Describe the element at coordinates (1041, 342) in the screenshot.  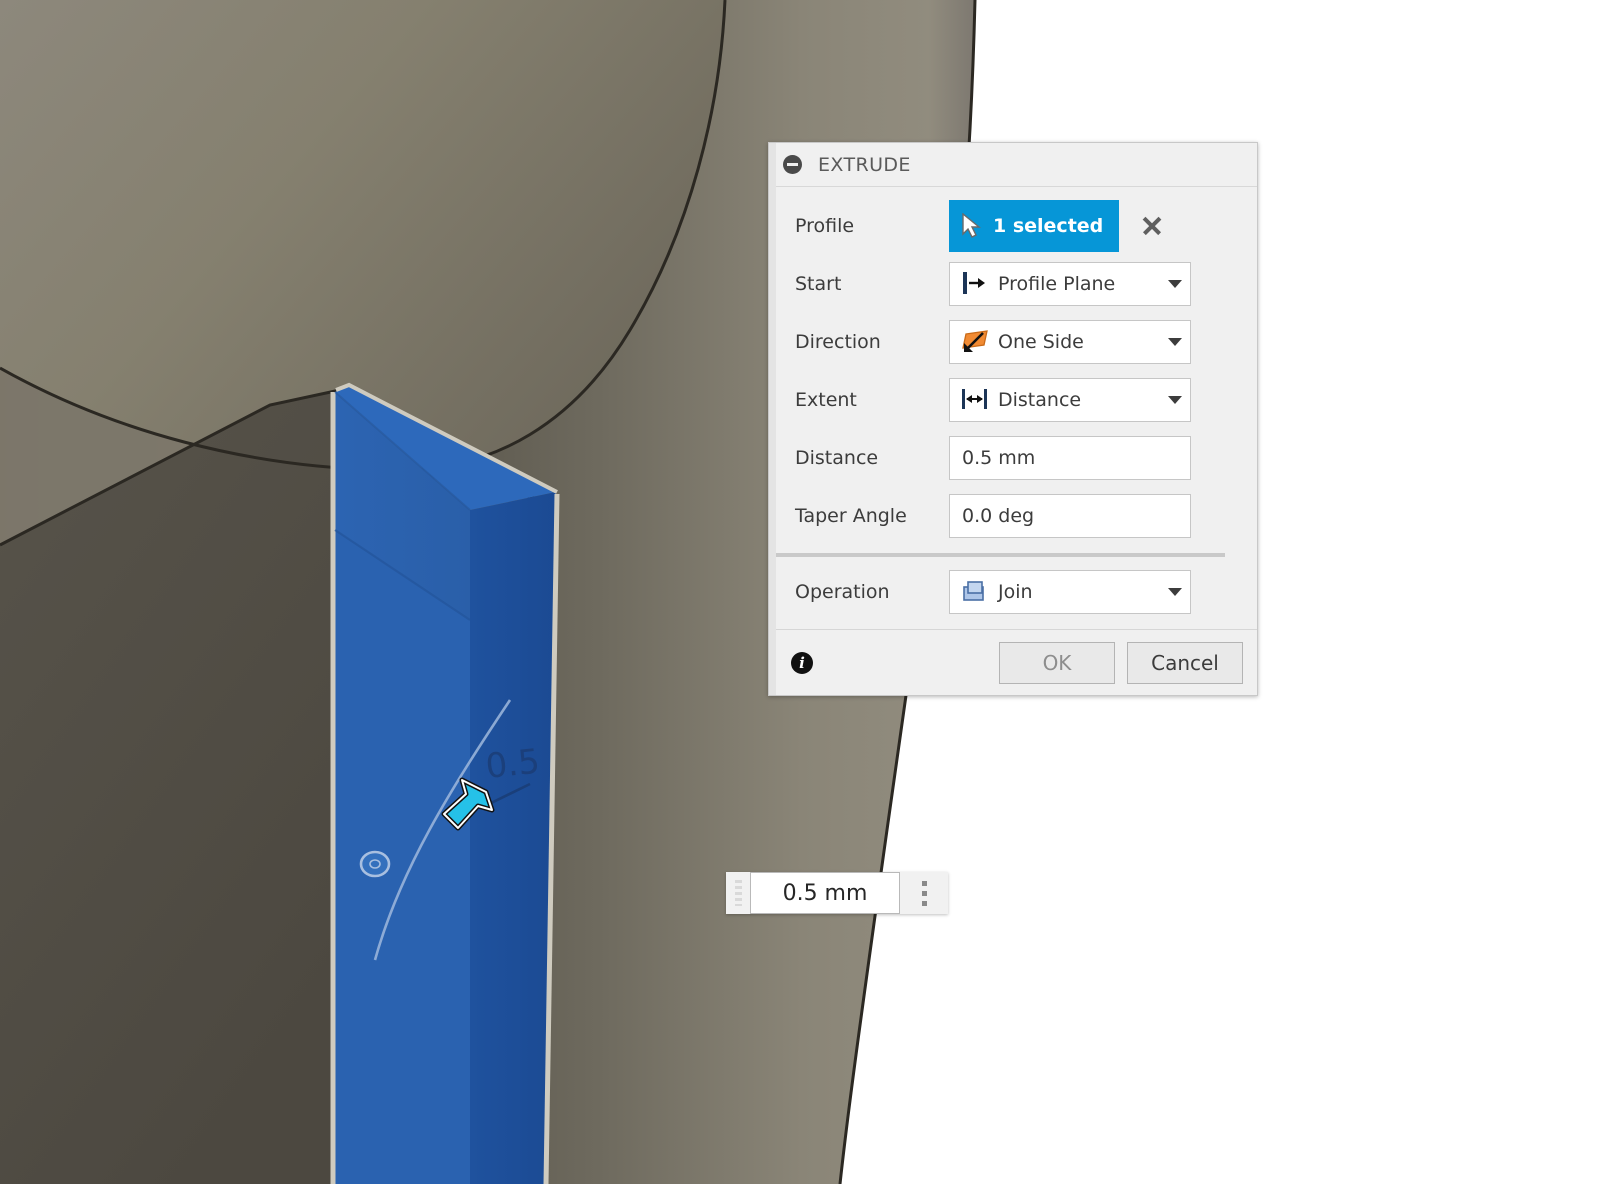
I see `direction-value: One Side` at that location.